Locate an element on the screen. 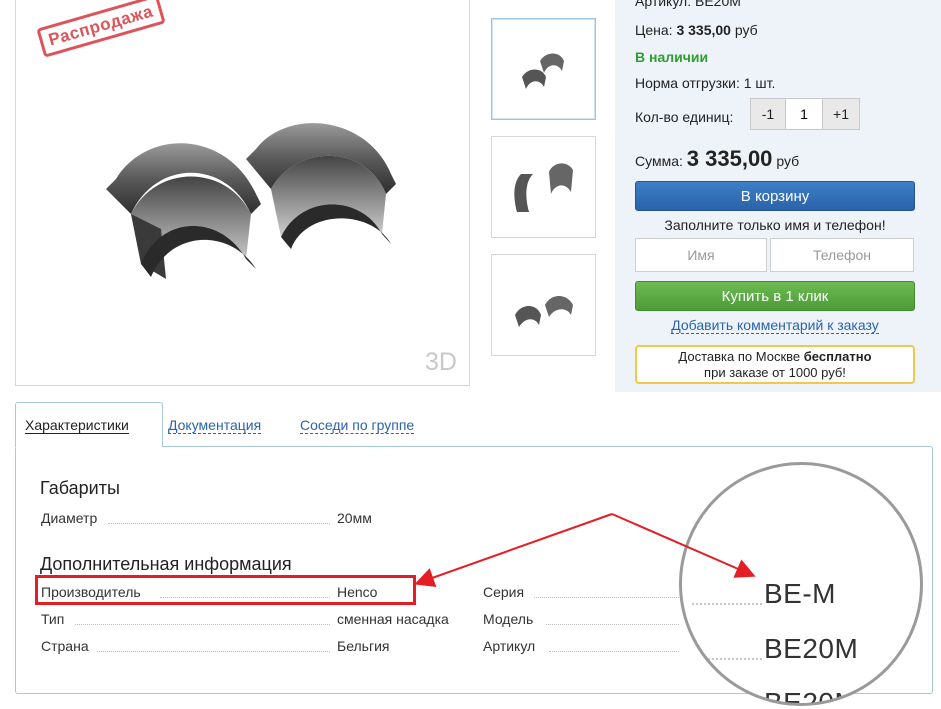  article-label: Артикул: is located at coordinates (663, 4).